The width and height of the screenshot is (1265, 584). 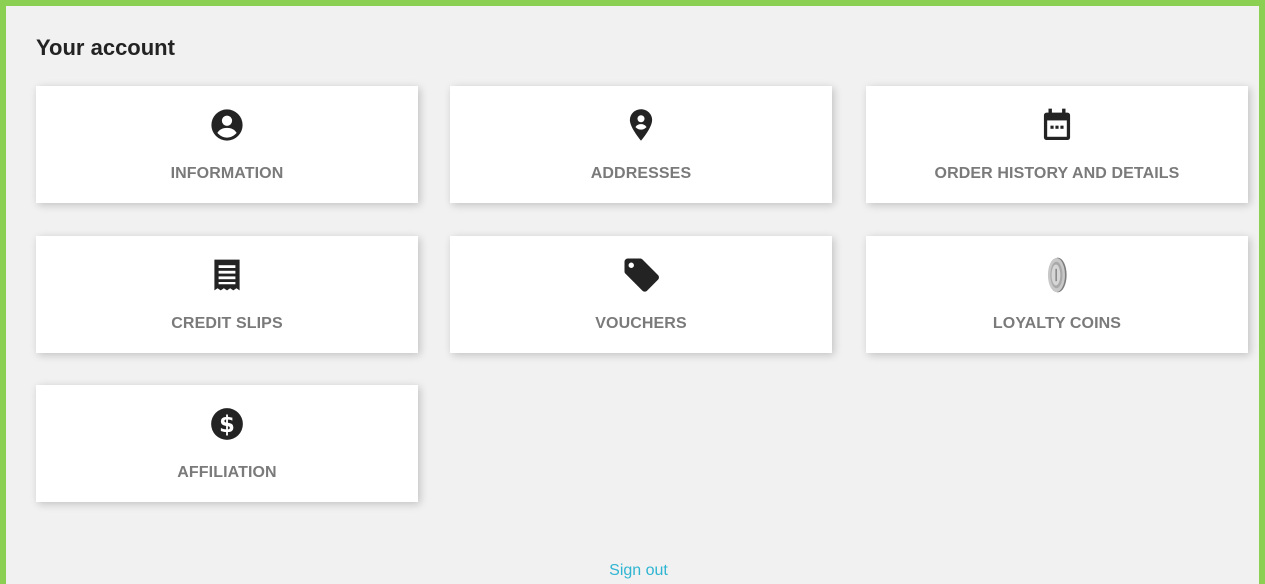 I want to click on tag-icon, so click(x=641, y=275).